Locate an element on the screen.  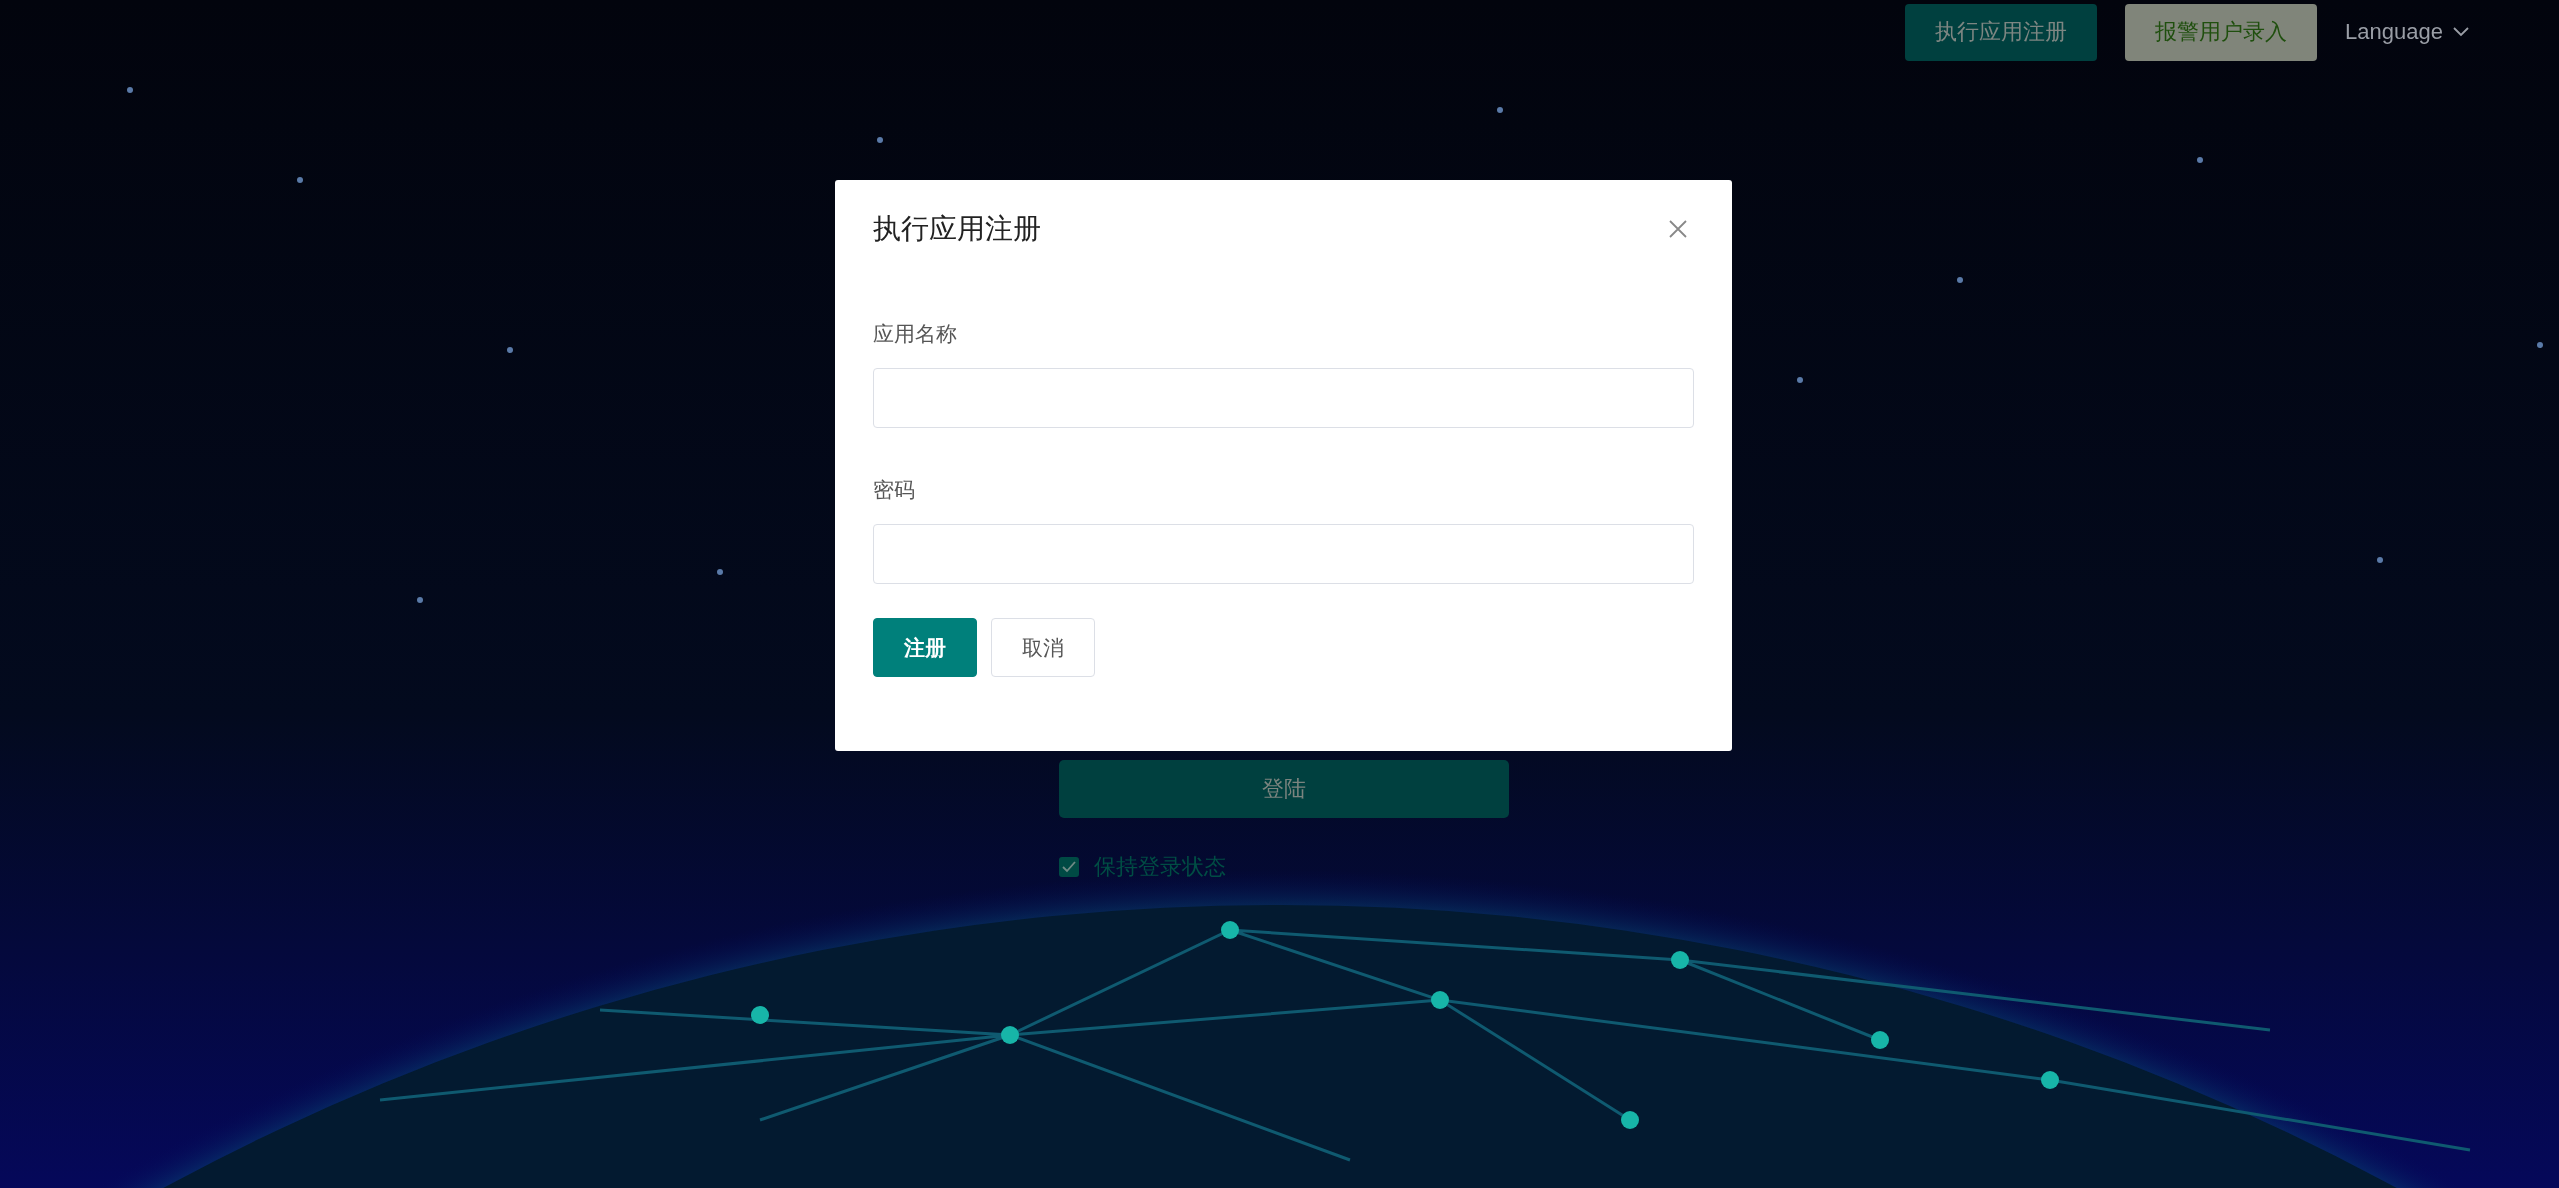
dialog-title: 执行应用注册 is located at coordinates (957, 229).